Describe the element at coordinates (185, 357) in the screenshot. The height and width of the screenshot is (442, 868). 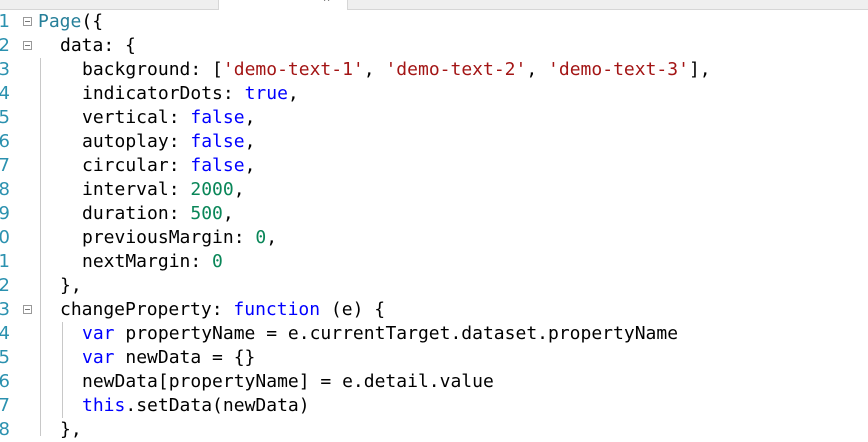
I see `code-token: newData = {}` at that location.